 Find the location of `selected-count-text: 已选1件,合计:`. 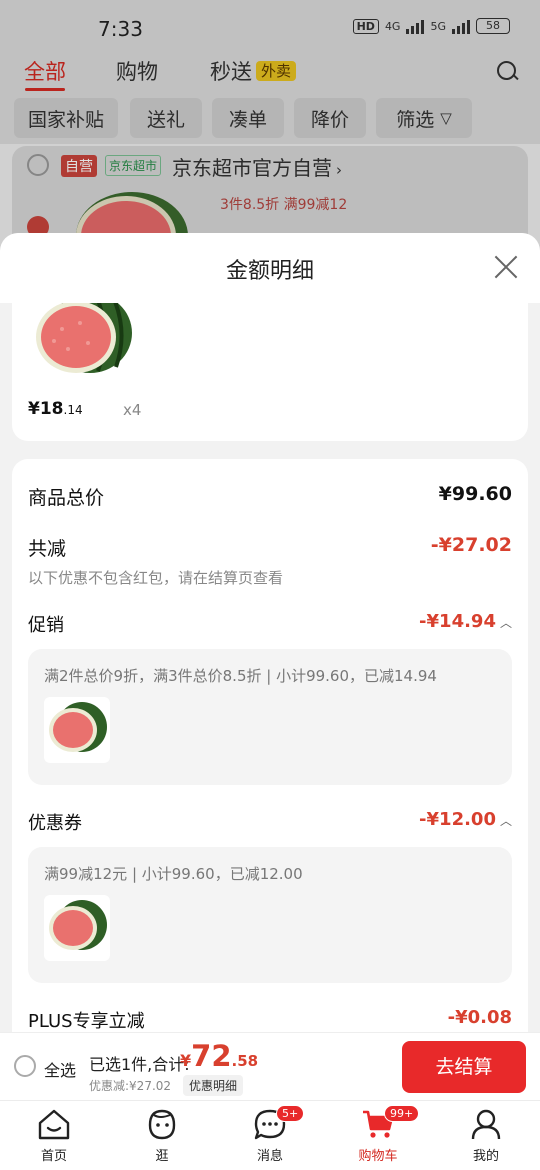

selected-count-text: 已选1件,合计: is located at coordinates (139, 1064).